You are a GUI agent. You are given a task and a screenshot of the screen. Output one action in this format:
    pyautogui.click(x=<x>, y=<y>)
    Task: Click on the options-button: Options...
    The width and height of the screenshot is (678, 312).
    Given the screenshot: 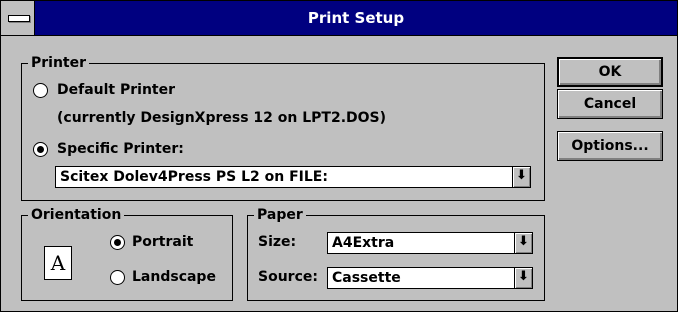 What is the action you would take?
    pyautogui.click(x=610, y=146)
    